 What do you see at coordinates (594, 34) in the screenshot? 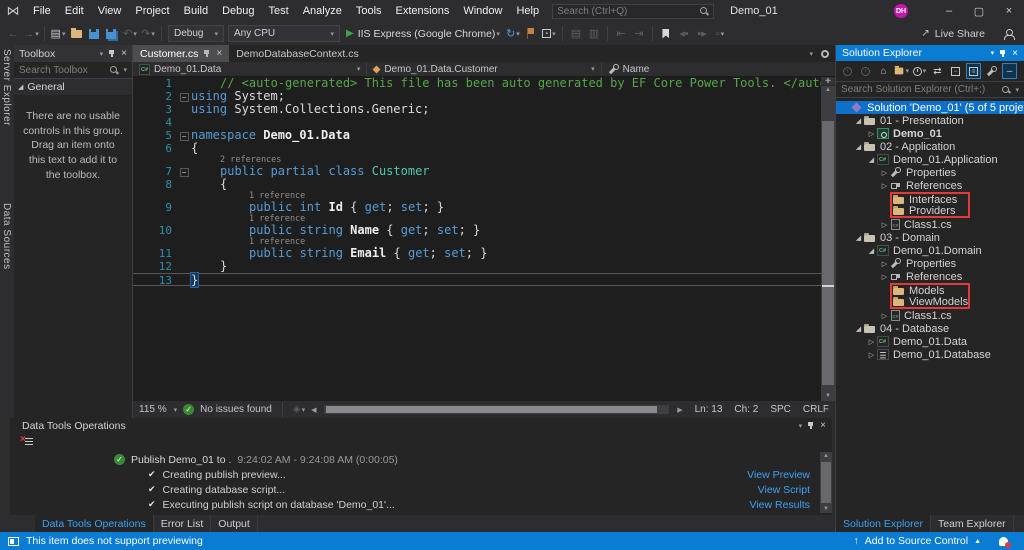
I see `uncomment-icon: ▥` at bounding box center [594, 34].